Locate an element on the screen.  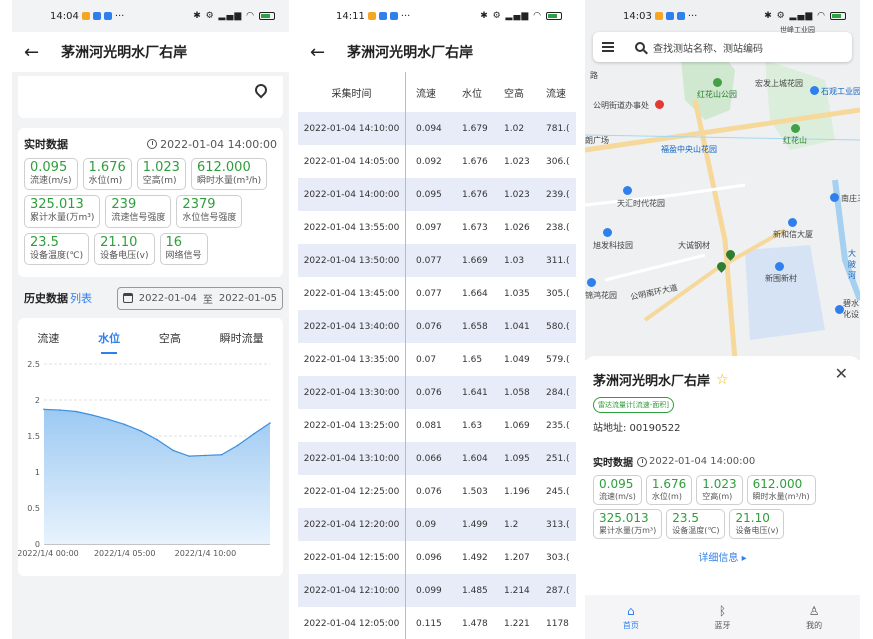
x-tick-label: 2022/1/4 10:00 is located at coordinates (206, 553).